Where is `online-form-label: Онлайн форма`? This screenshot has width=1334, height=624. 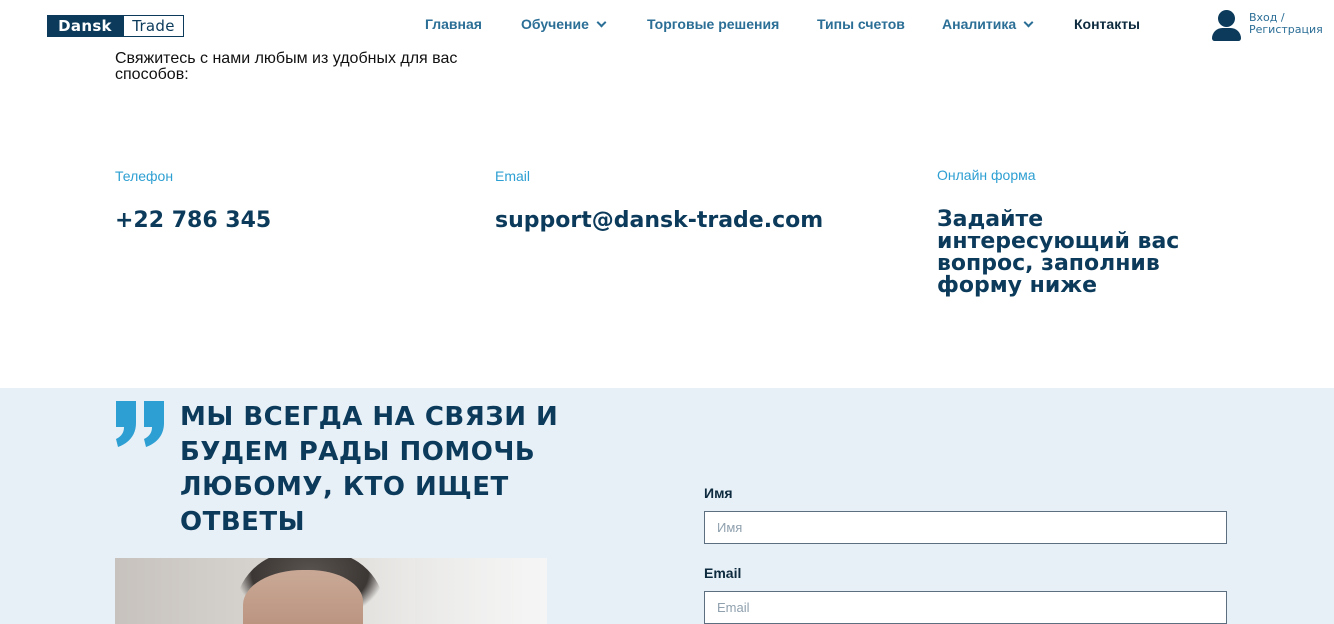 online-form-label: Онлайн форма is located at coordinates (986, 175).